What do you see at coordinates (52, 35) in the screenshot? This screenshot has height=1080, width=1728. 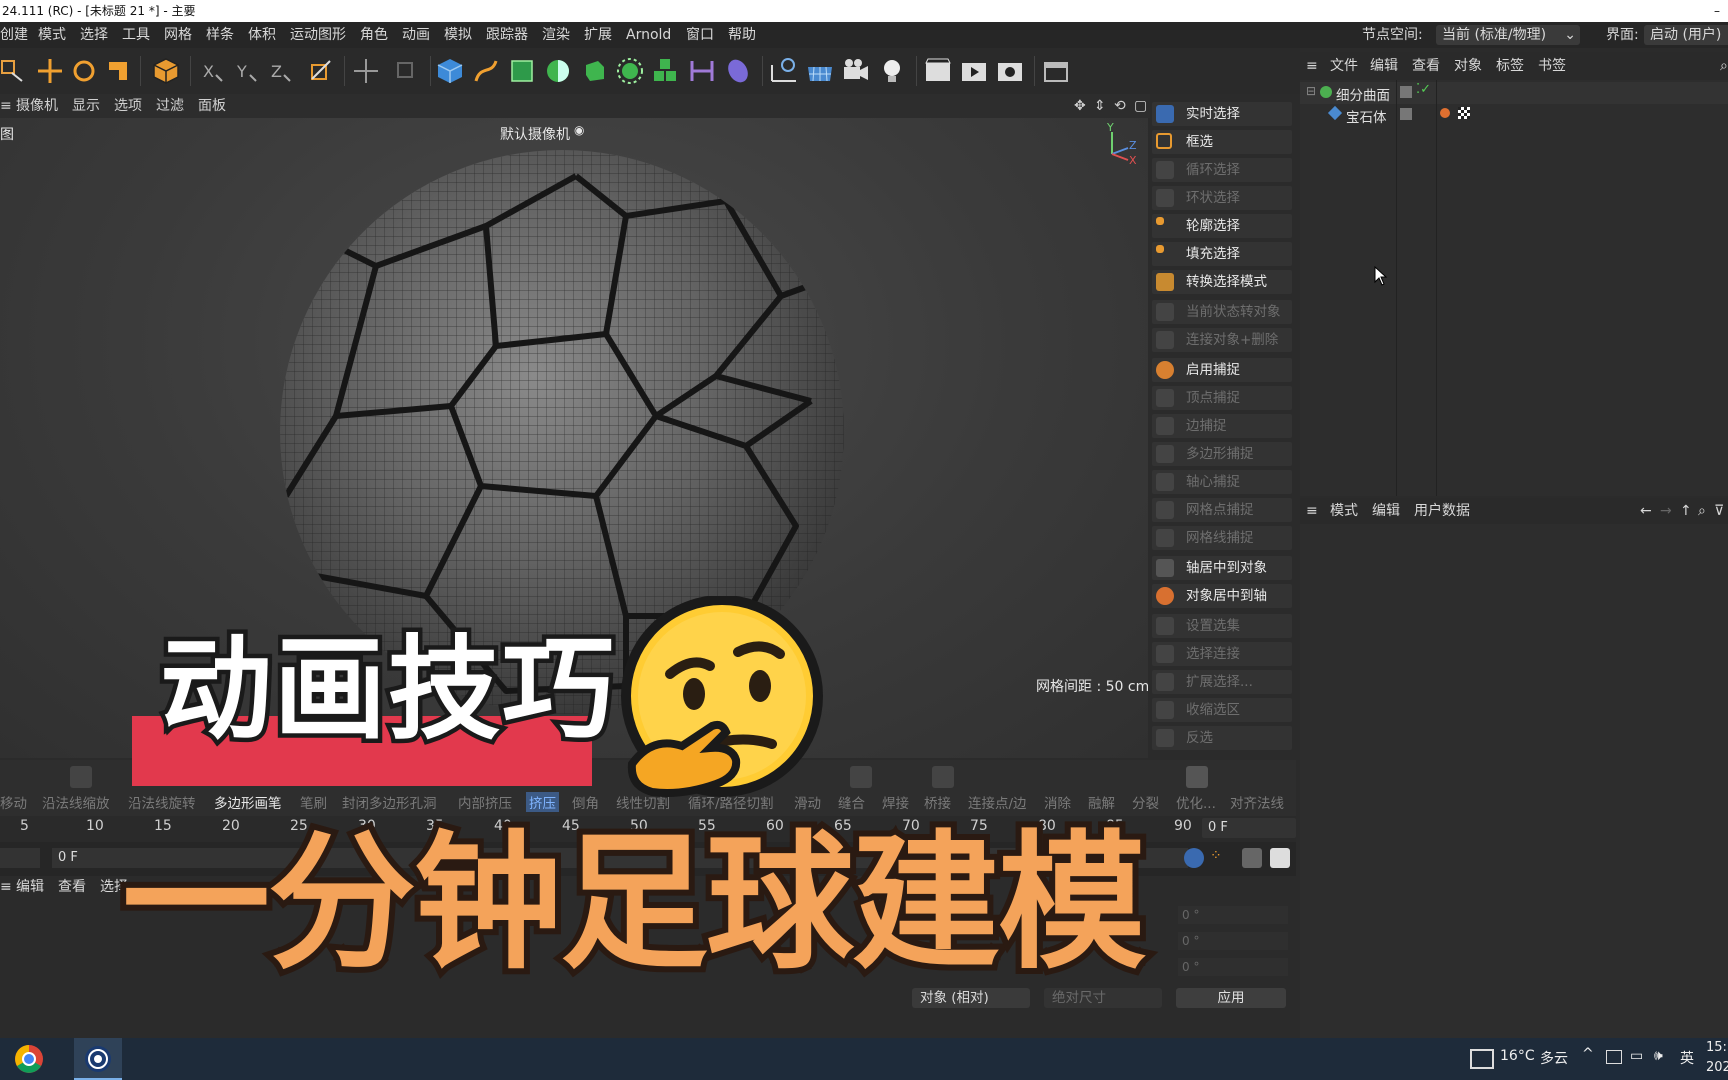 I see `menu-mode: 模式` at bounding box center [52, 35].